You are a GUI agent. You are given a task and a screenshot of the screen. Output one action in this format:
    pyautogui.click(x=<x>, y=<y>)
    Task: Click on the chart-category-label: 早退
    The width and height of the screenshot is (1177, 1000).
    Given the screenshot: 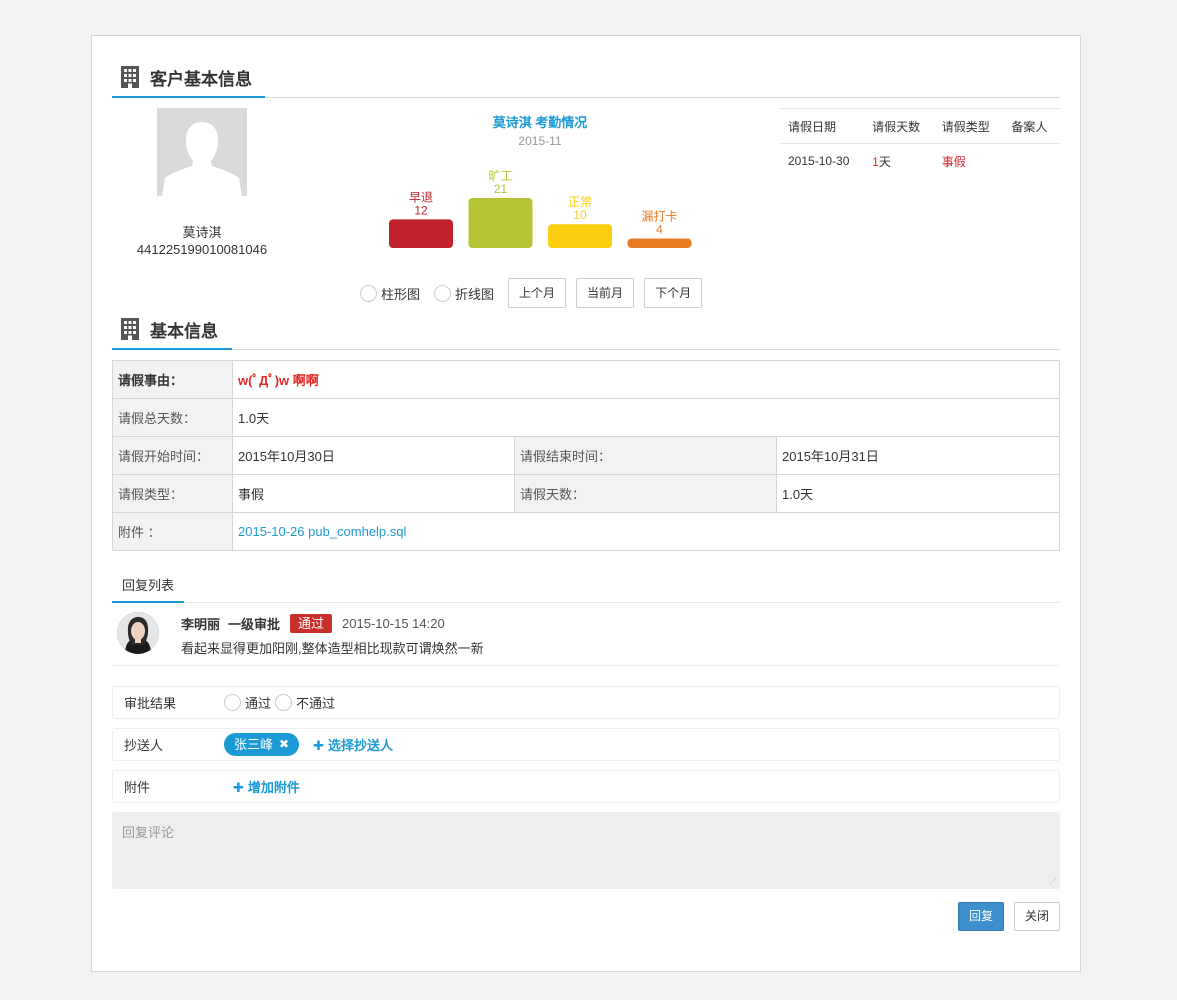 What is the action you would take?
    pyautogui.click(x=421, y=197)
    